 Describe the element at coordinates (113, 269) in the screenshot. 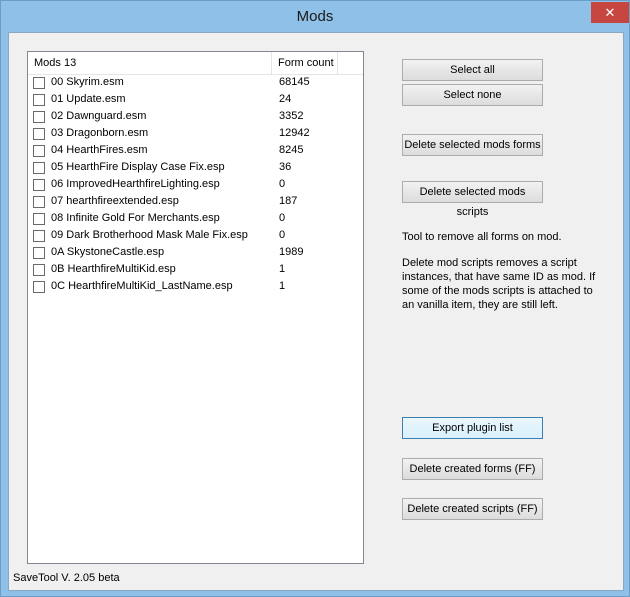

I see `mod-name: 0B HearthfireMultiKid.esp` at that location.